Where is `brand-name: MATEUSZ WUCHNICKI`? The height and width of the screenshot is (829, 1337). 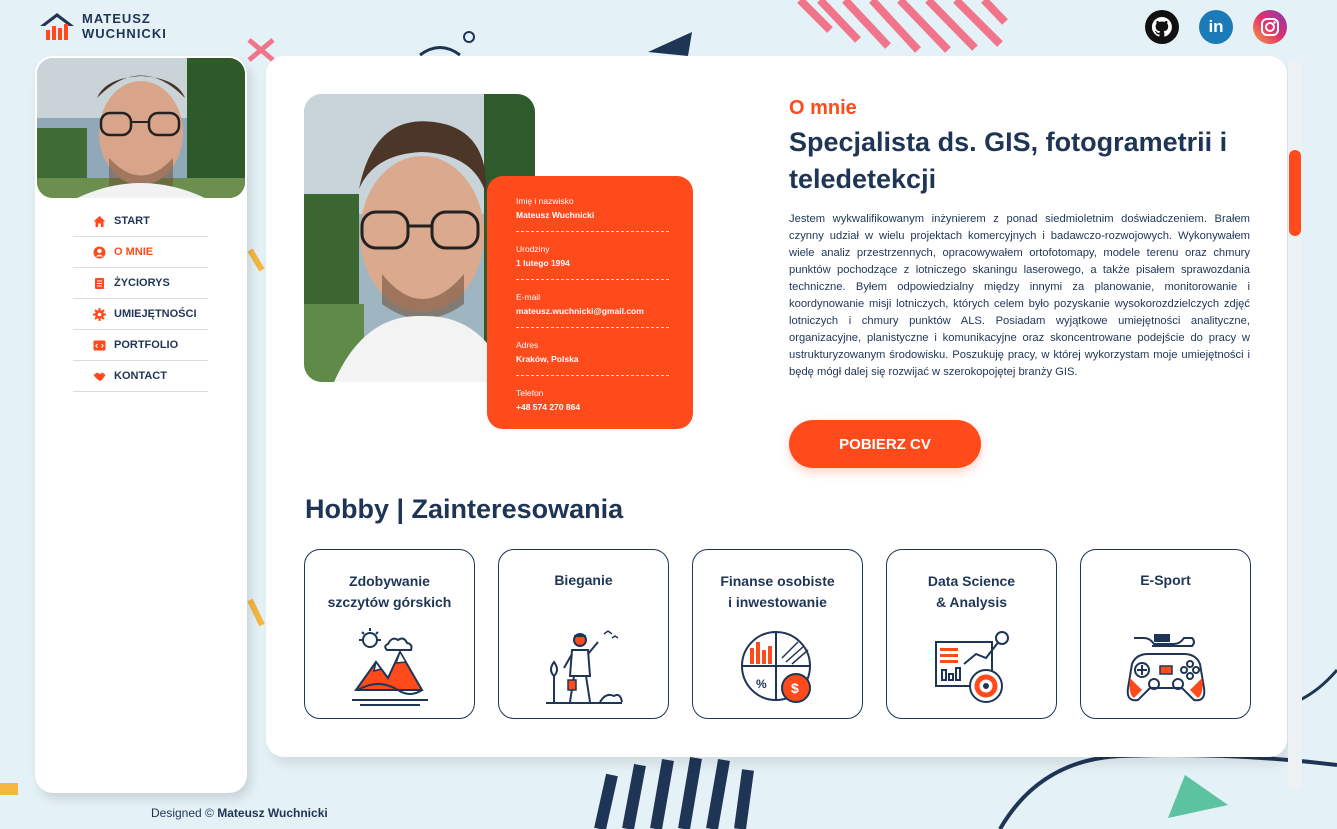
brand-name: MATEUSZ WUCHNICKI is located at coordinates (124, 26).